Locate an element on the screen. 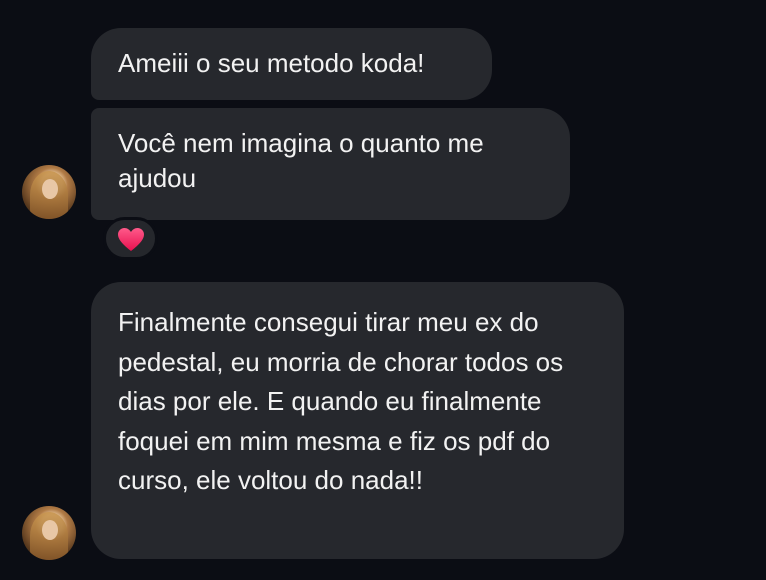 The image size is (766, 580). message-text: Ameiii o seu metodo koda! is located at coordinates (271, 63).